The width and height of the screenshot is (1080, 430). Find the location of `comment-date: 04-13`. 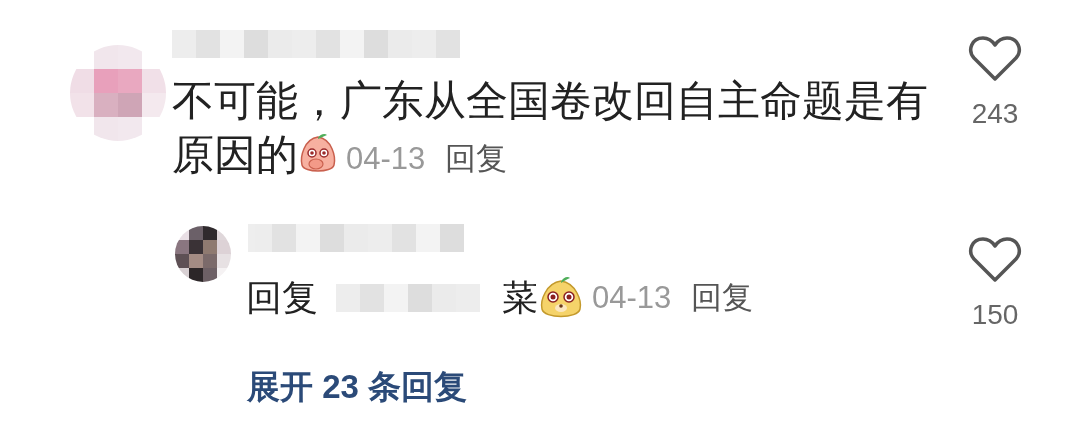

comment-date: 04-13 is located at coordinates (386, 159).